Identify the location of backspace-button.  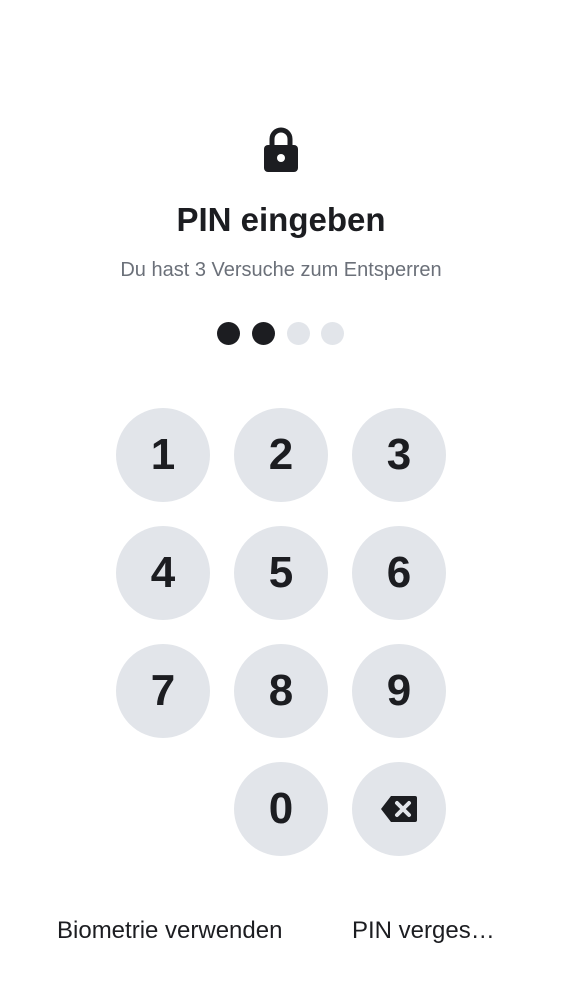
(399, 809).